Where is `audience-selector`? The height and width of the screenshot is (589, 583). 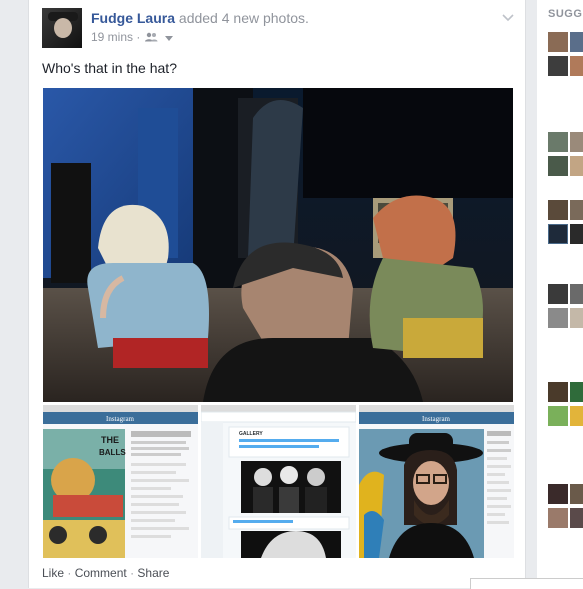 audience-selector is located at coordinates (159, 38).